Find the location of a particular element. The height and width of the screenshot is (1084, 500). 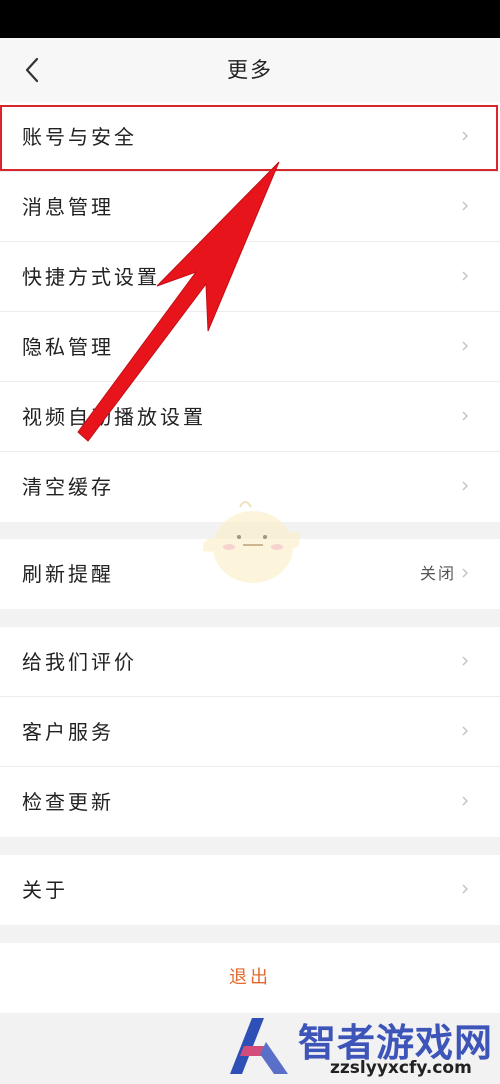

menu-item-label: 快捷方式设置 is located at coordinates (91, 277).